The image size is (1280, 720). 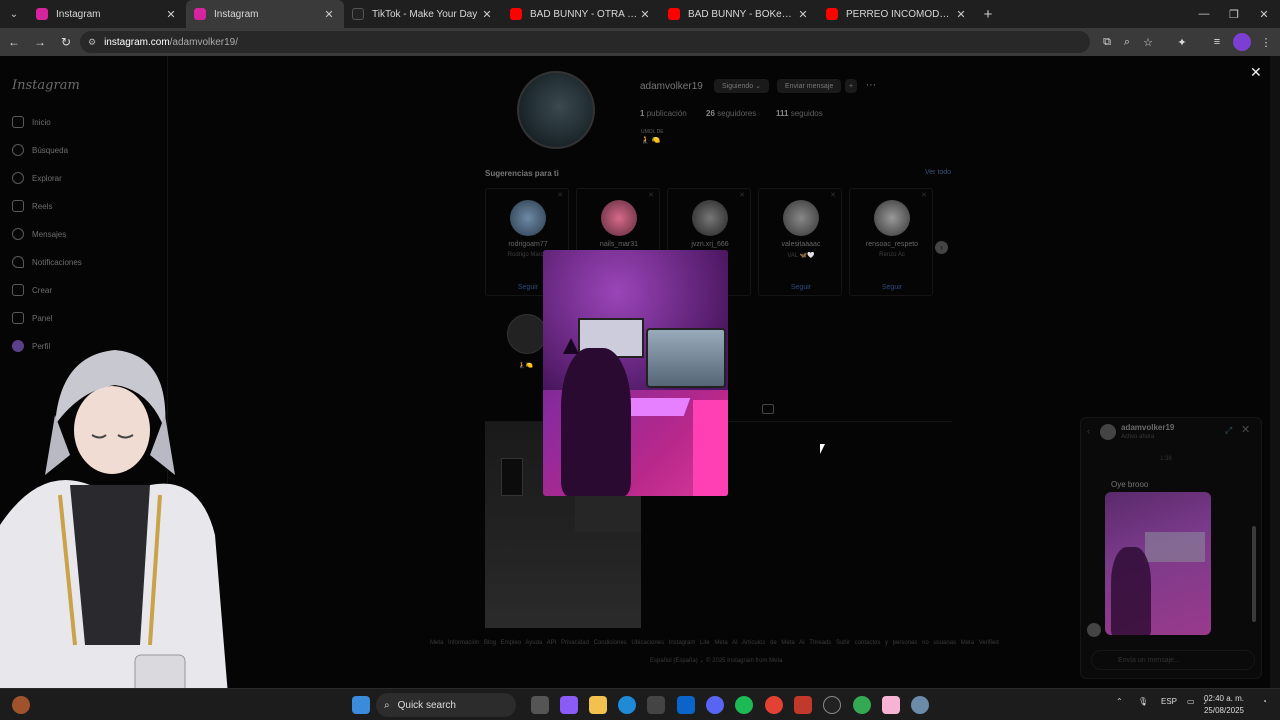 I want to click on tab-4: BAD BUNNY - BOKeTE (Video C ✕, so click(x=739, y=14).